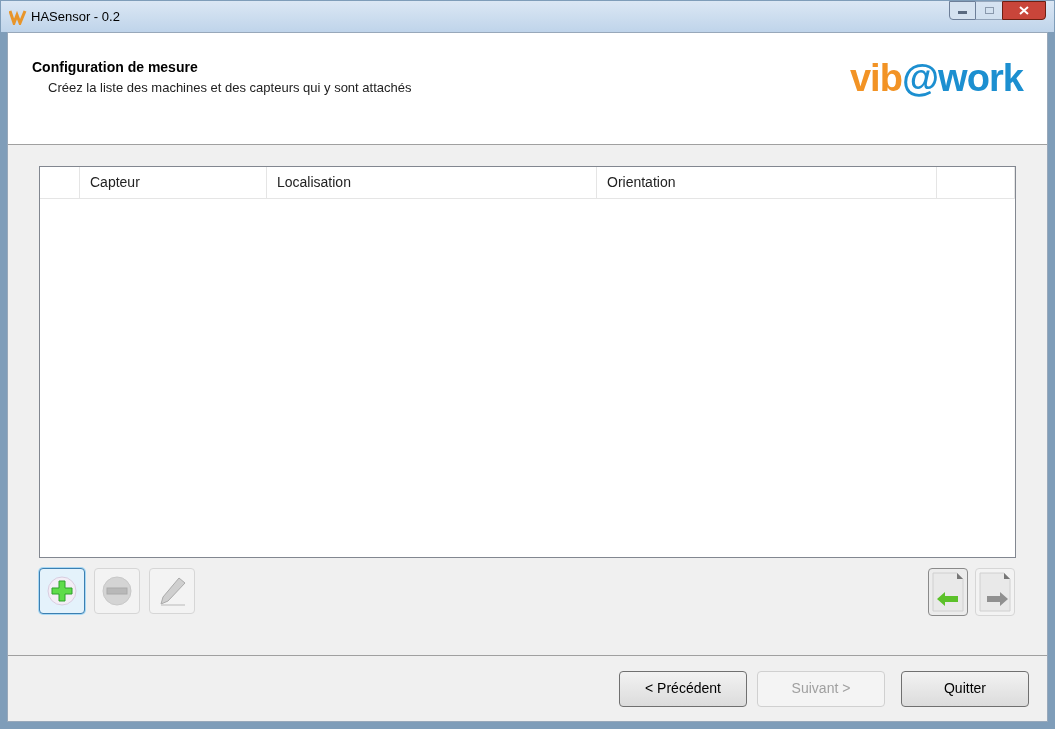  What do you see at coordinates (962, 10) in the screenshot?
I see `minimize-button` at bounding box center [962, 10].